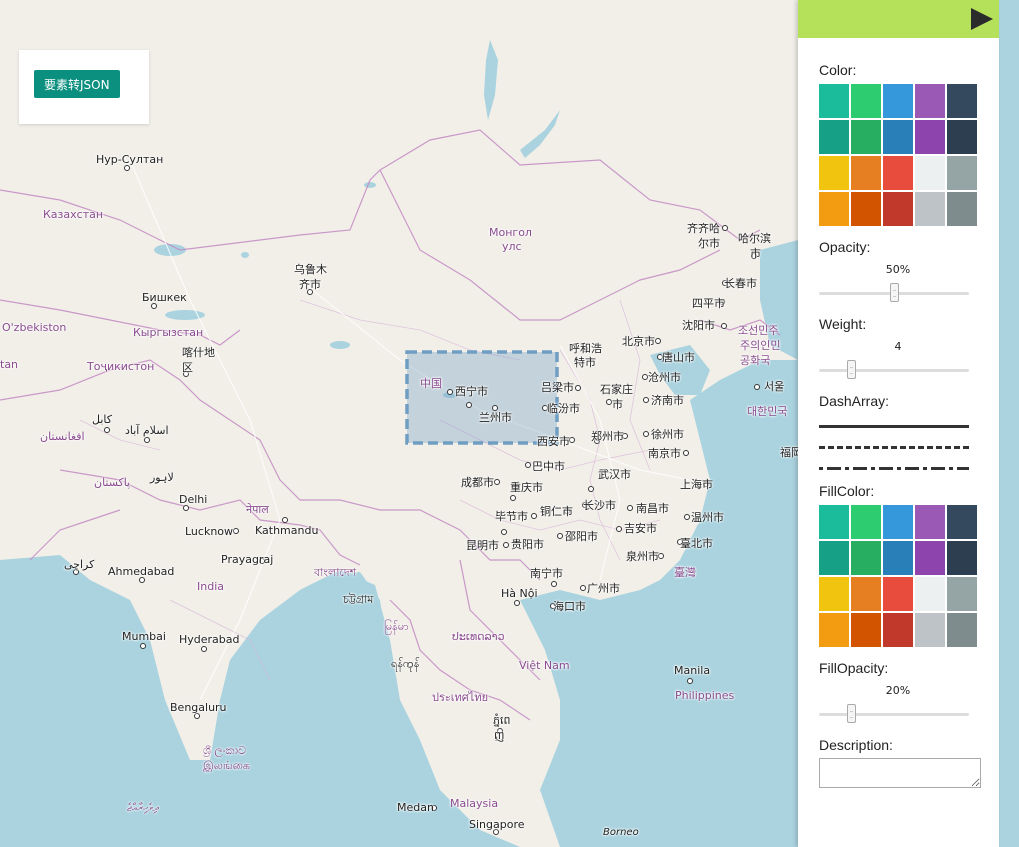 The image size is (1019, 847). What do you see at coordinates (894, 447) in the screenshot?
I see `dash-option-dashed` at bounding box center [894, 447].